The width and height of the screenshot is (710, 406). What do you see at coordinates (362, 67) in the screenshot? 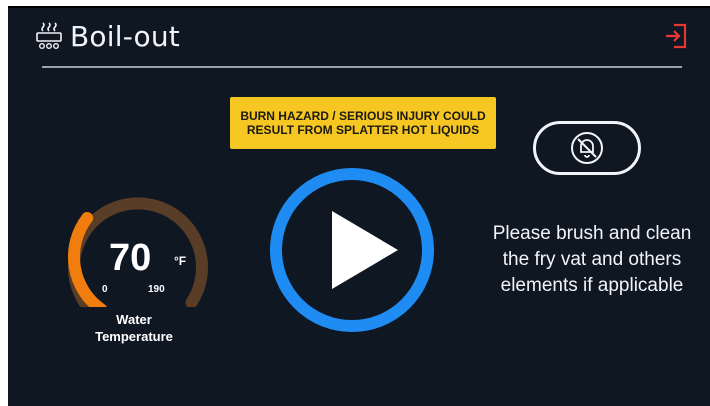
I see `header-divider` at bounding box center [362, 67].